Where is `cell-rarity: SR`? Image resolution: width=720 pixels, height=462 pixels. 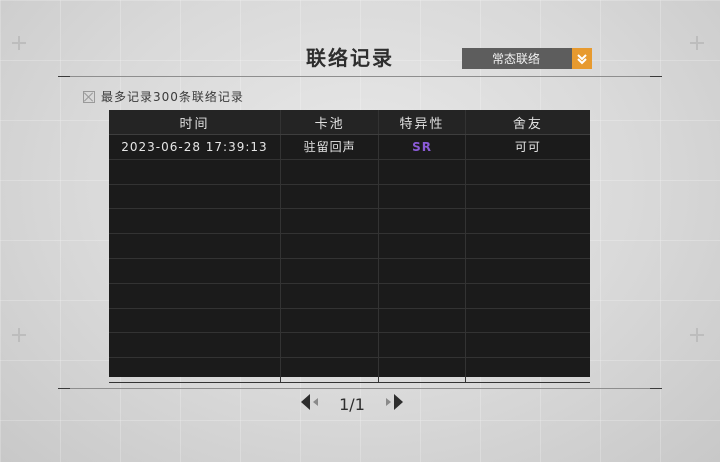
cell-rarity: SR is located at coordinates (422, 147).